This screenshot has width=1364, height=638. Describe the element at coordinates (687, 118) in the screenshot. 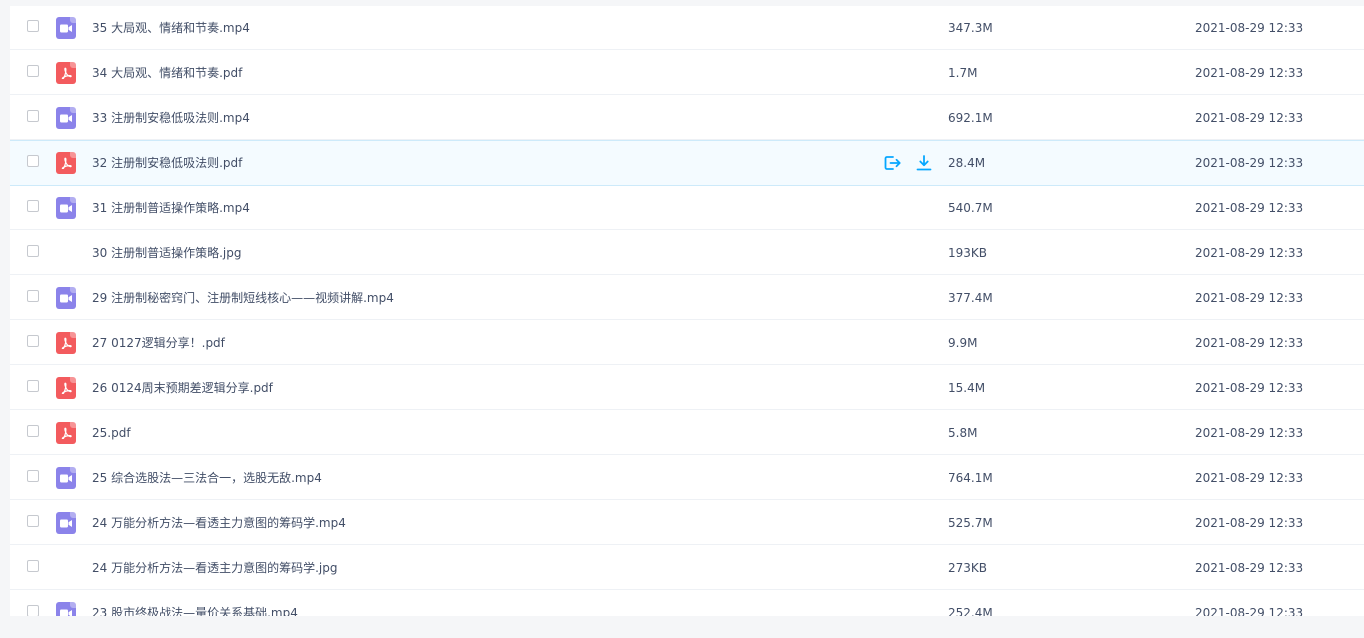

I see `file-row: 33 注册制安稳低吸法则.mp4 692.1M 2021-08-29 12:33` at that location.